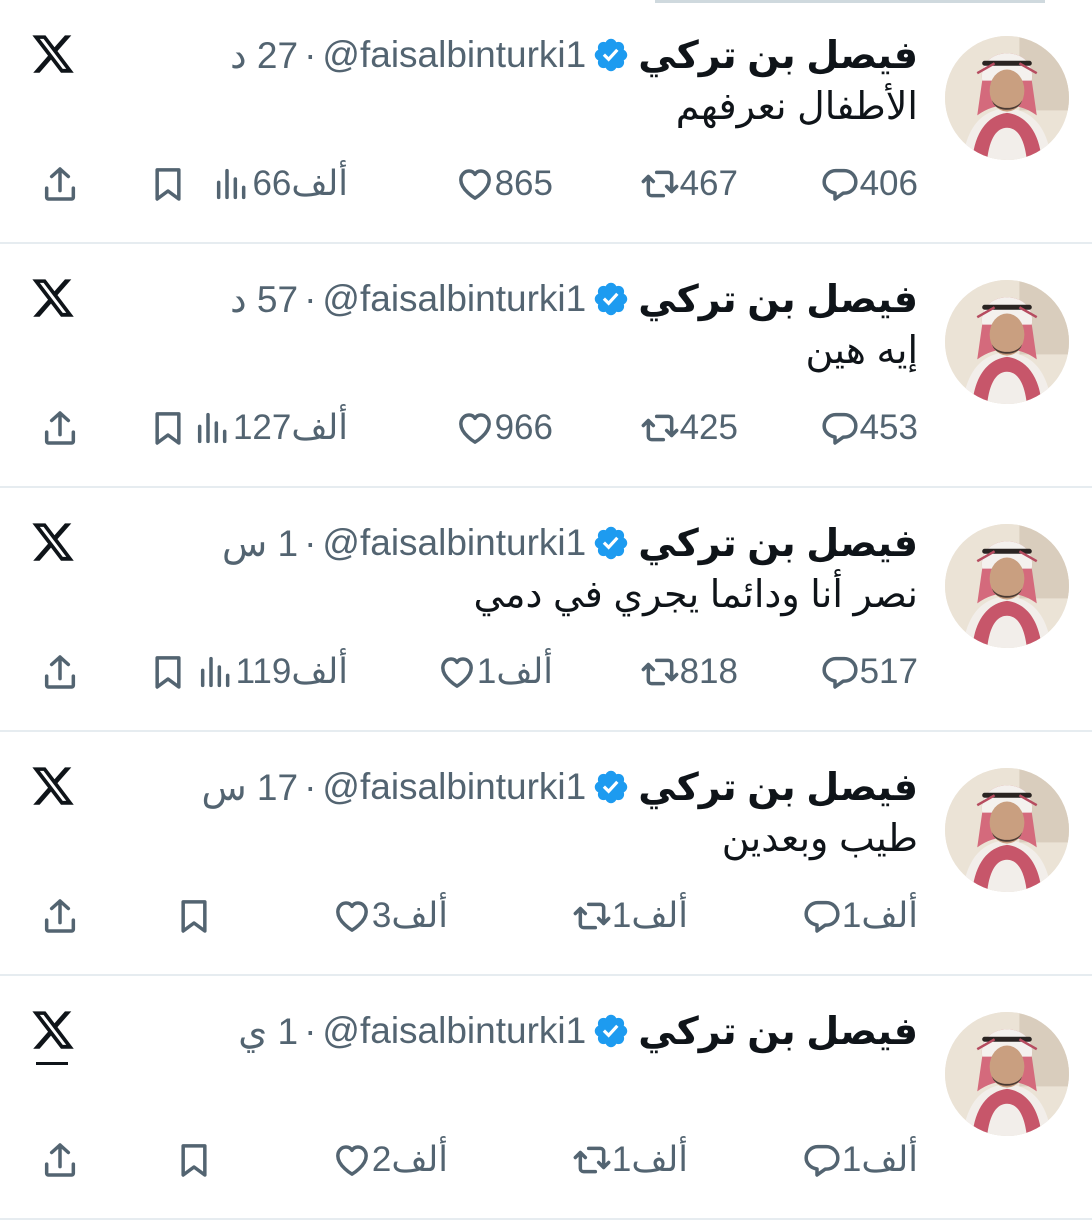  I want to click on views-count: 119ألف, so click(291, 671).